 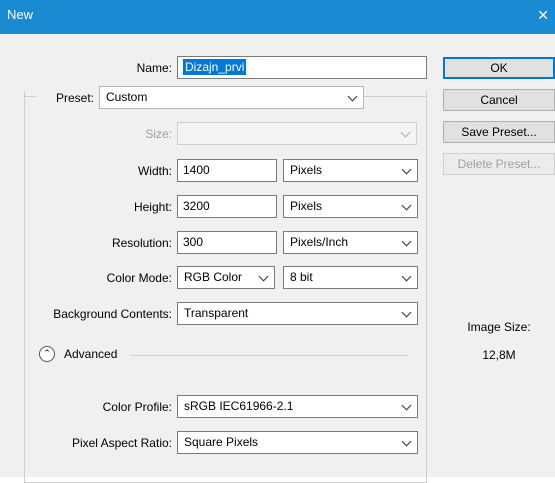 I want to click on height-unit-select: Pixels, so click(x=350, y=206).